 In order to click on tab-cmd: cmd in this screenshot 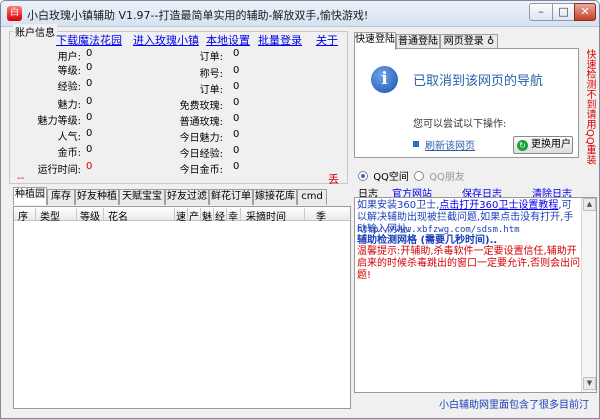, I will do `click(312, 197)`.